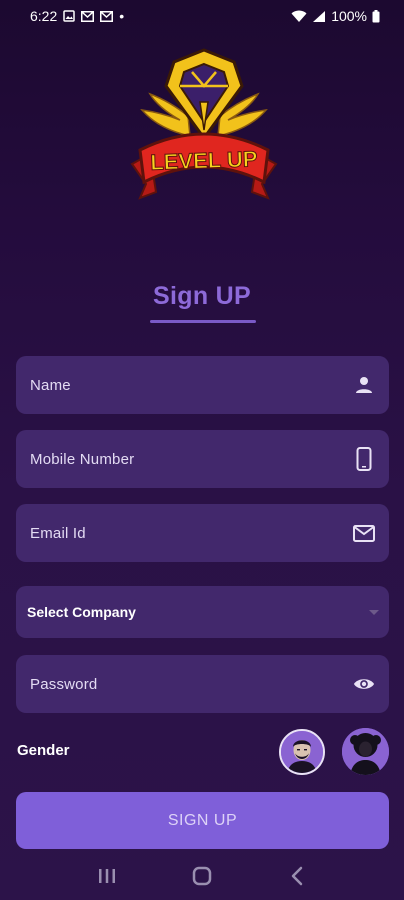  I want to click on male-avatar-icon, so click(302, 752).